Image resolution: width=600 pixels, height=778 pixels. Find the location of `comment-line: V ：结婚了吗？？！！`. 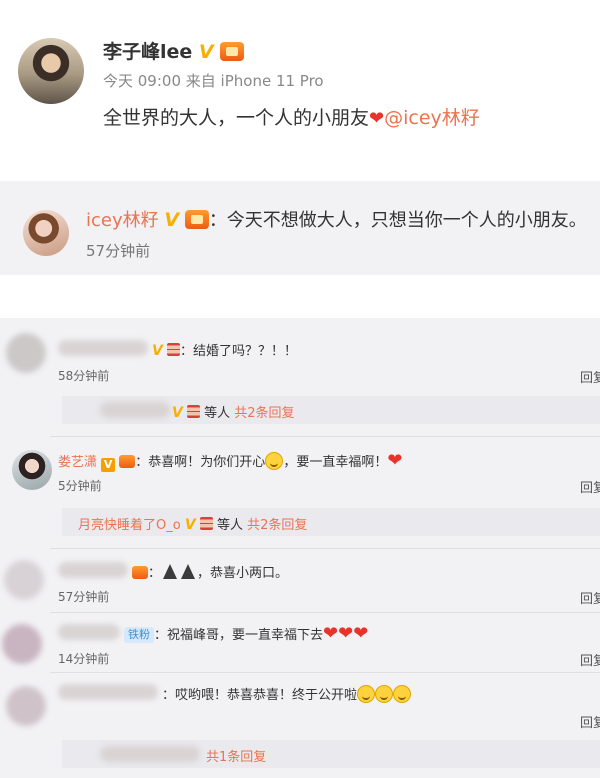

comment-line: V ：结婚了吗？？！！ is located at coordinates (224, 349).